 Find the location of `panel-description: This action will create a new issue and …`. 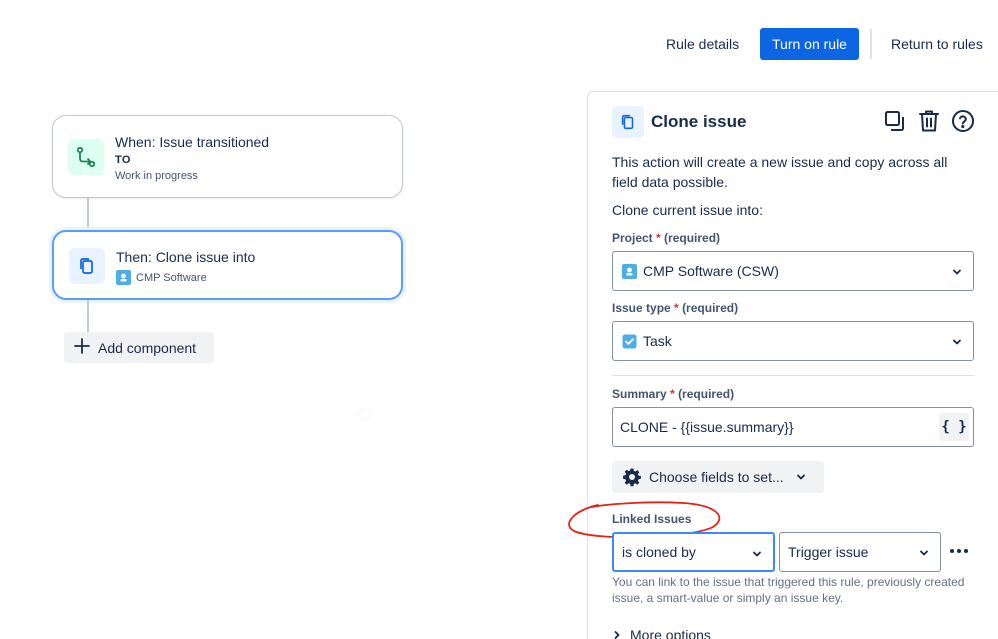

panel-description: This action will create a new issue and … is located at coordinates (780, 172).